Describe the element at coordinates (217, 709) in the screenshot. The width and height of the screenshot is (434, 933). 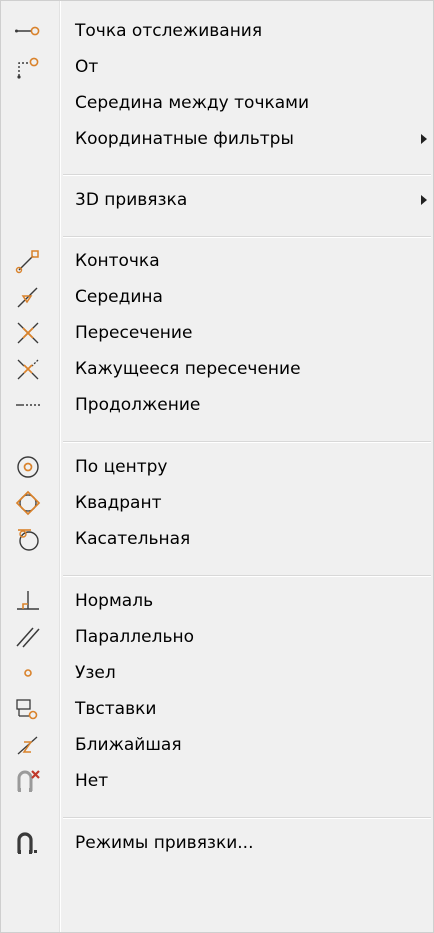
I see `menu-item-insertion: Твставки` at that location.